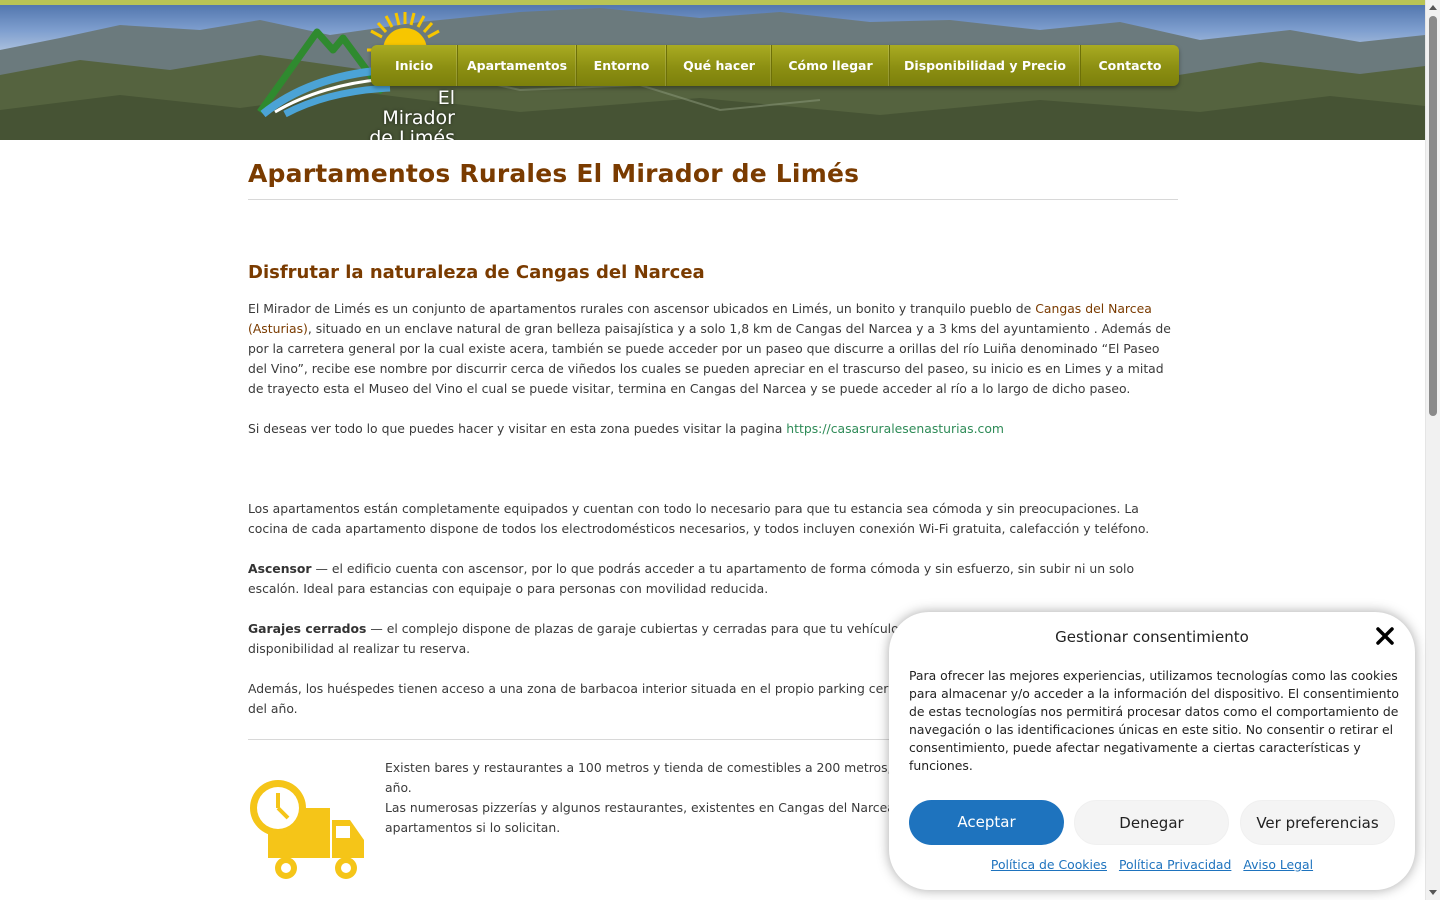 The width and height of the screenshot is (1440, 900). Describe the element at coordinates (1130, 65) in the screenshot. I see `nav-item-contacto: Contacto` at that location.